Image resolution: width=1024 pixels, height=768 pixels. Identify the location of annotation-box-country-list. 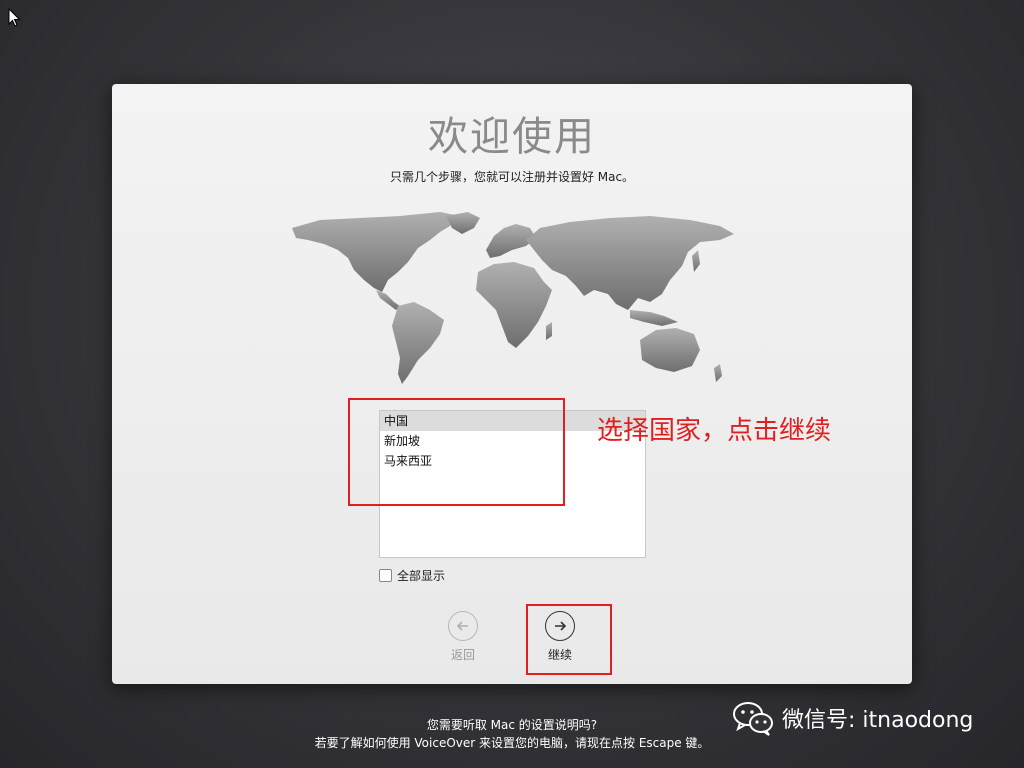
(456, 452).